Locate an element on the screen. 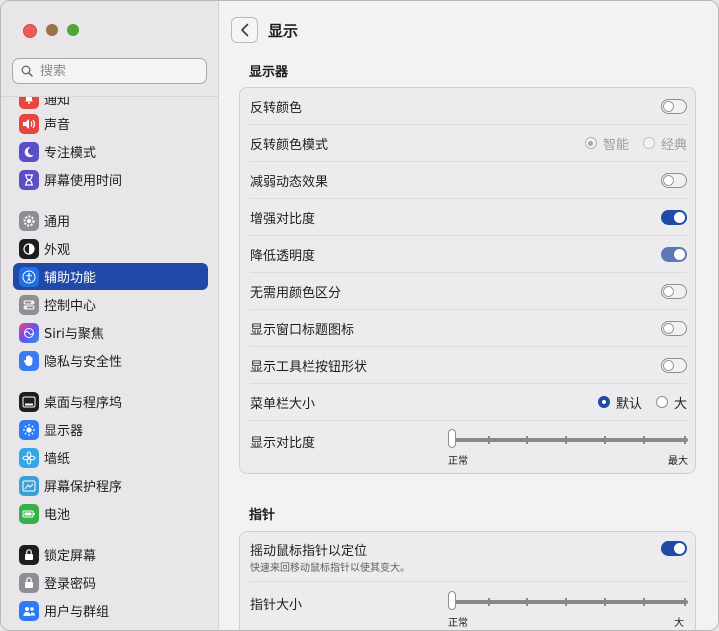 This screenshot has width=719, height=631. sidebar-item-screen-time: 屏幕使用时间 is located at coordinates (110, 179).